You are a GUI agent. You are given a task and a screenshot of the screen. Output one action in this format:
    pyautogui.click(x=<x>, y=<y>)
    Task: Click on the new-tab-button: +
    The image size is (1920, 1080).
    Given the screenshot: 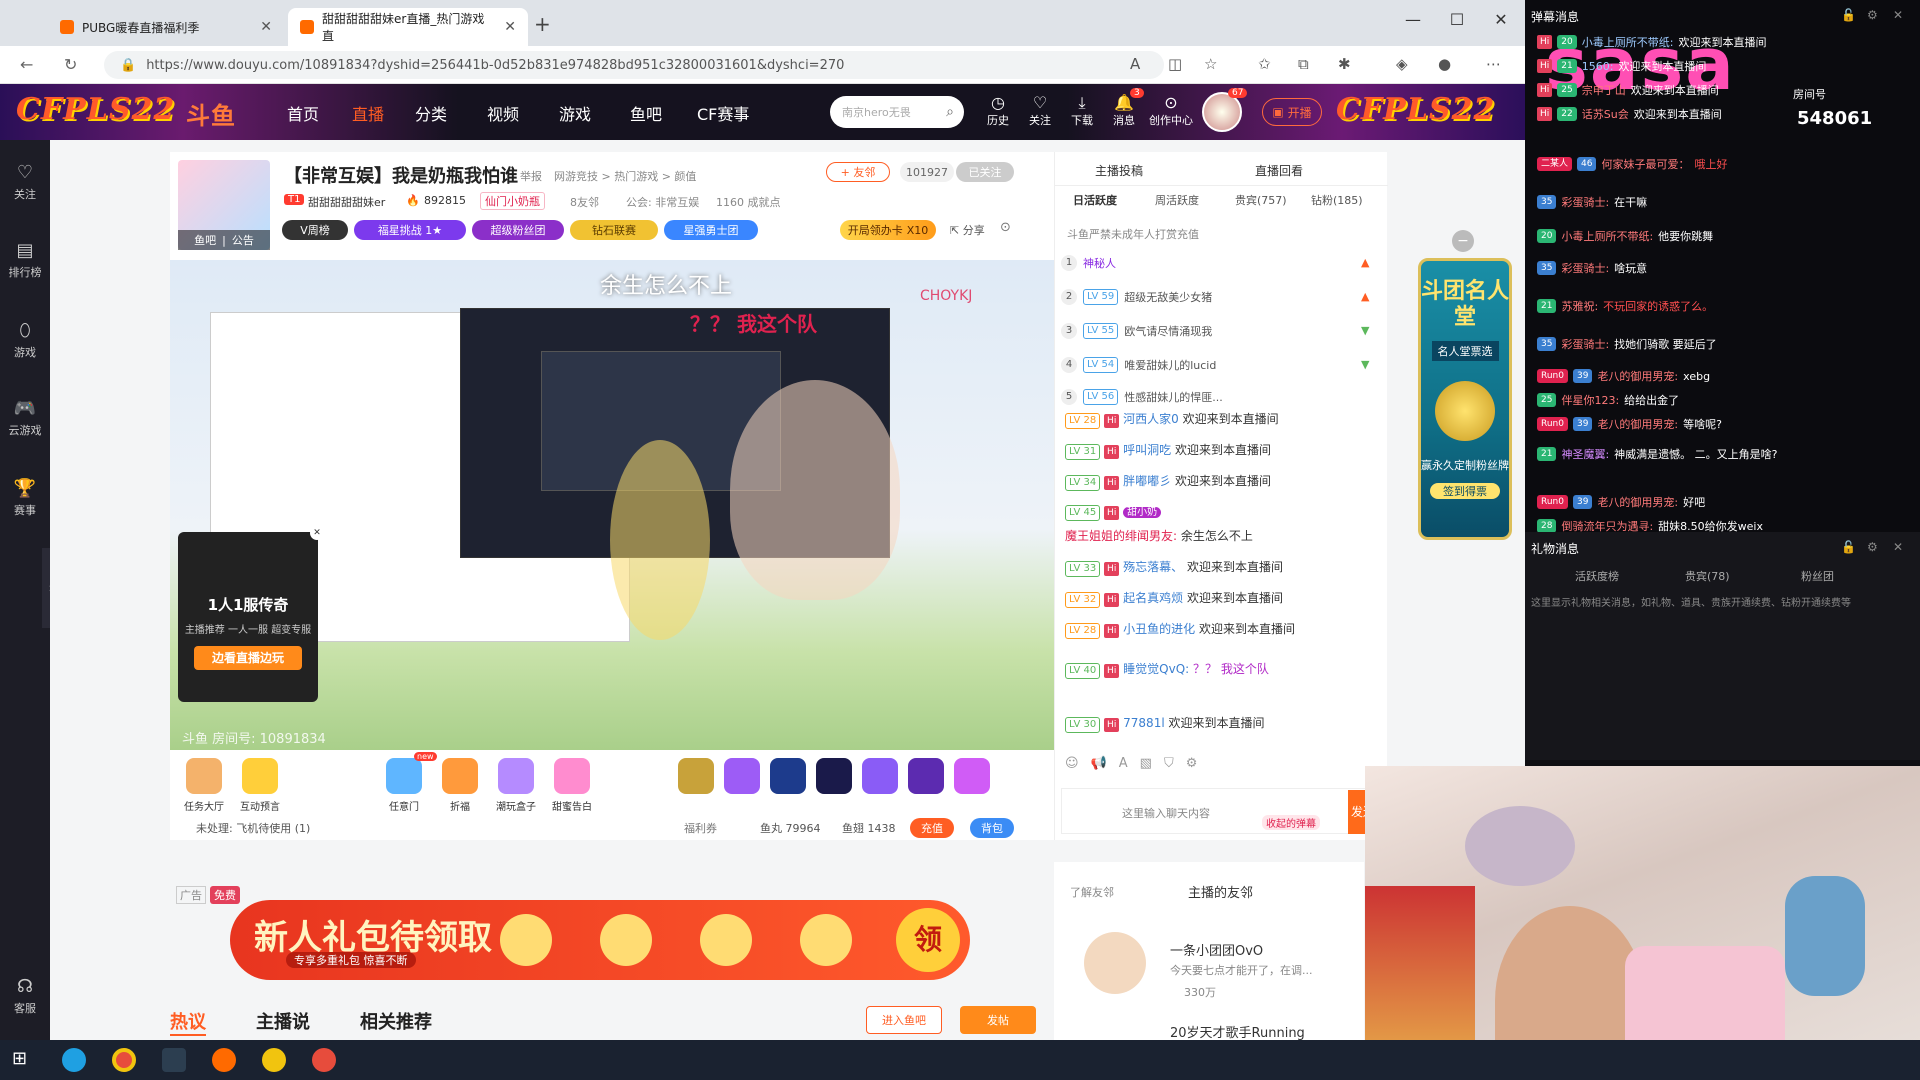 What is the action you would take?
    pyautogui.click(x=542, y=24)
    